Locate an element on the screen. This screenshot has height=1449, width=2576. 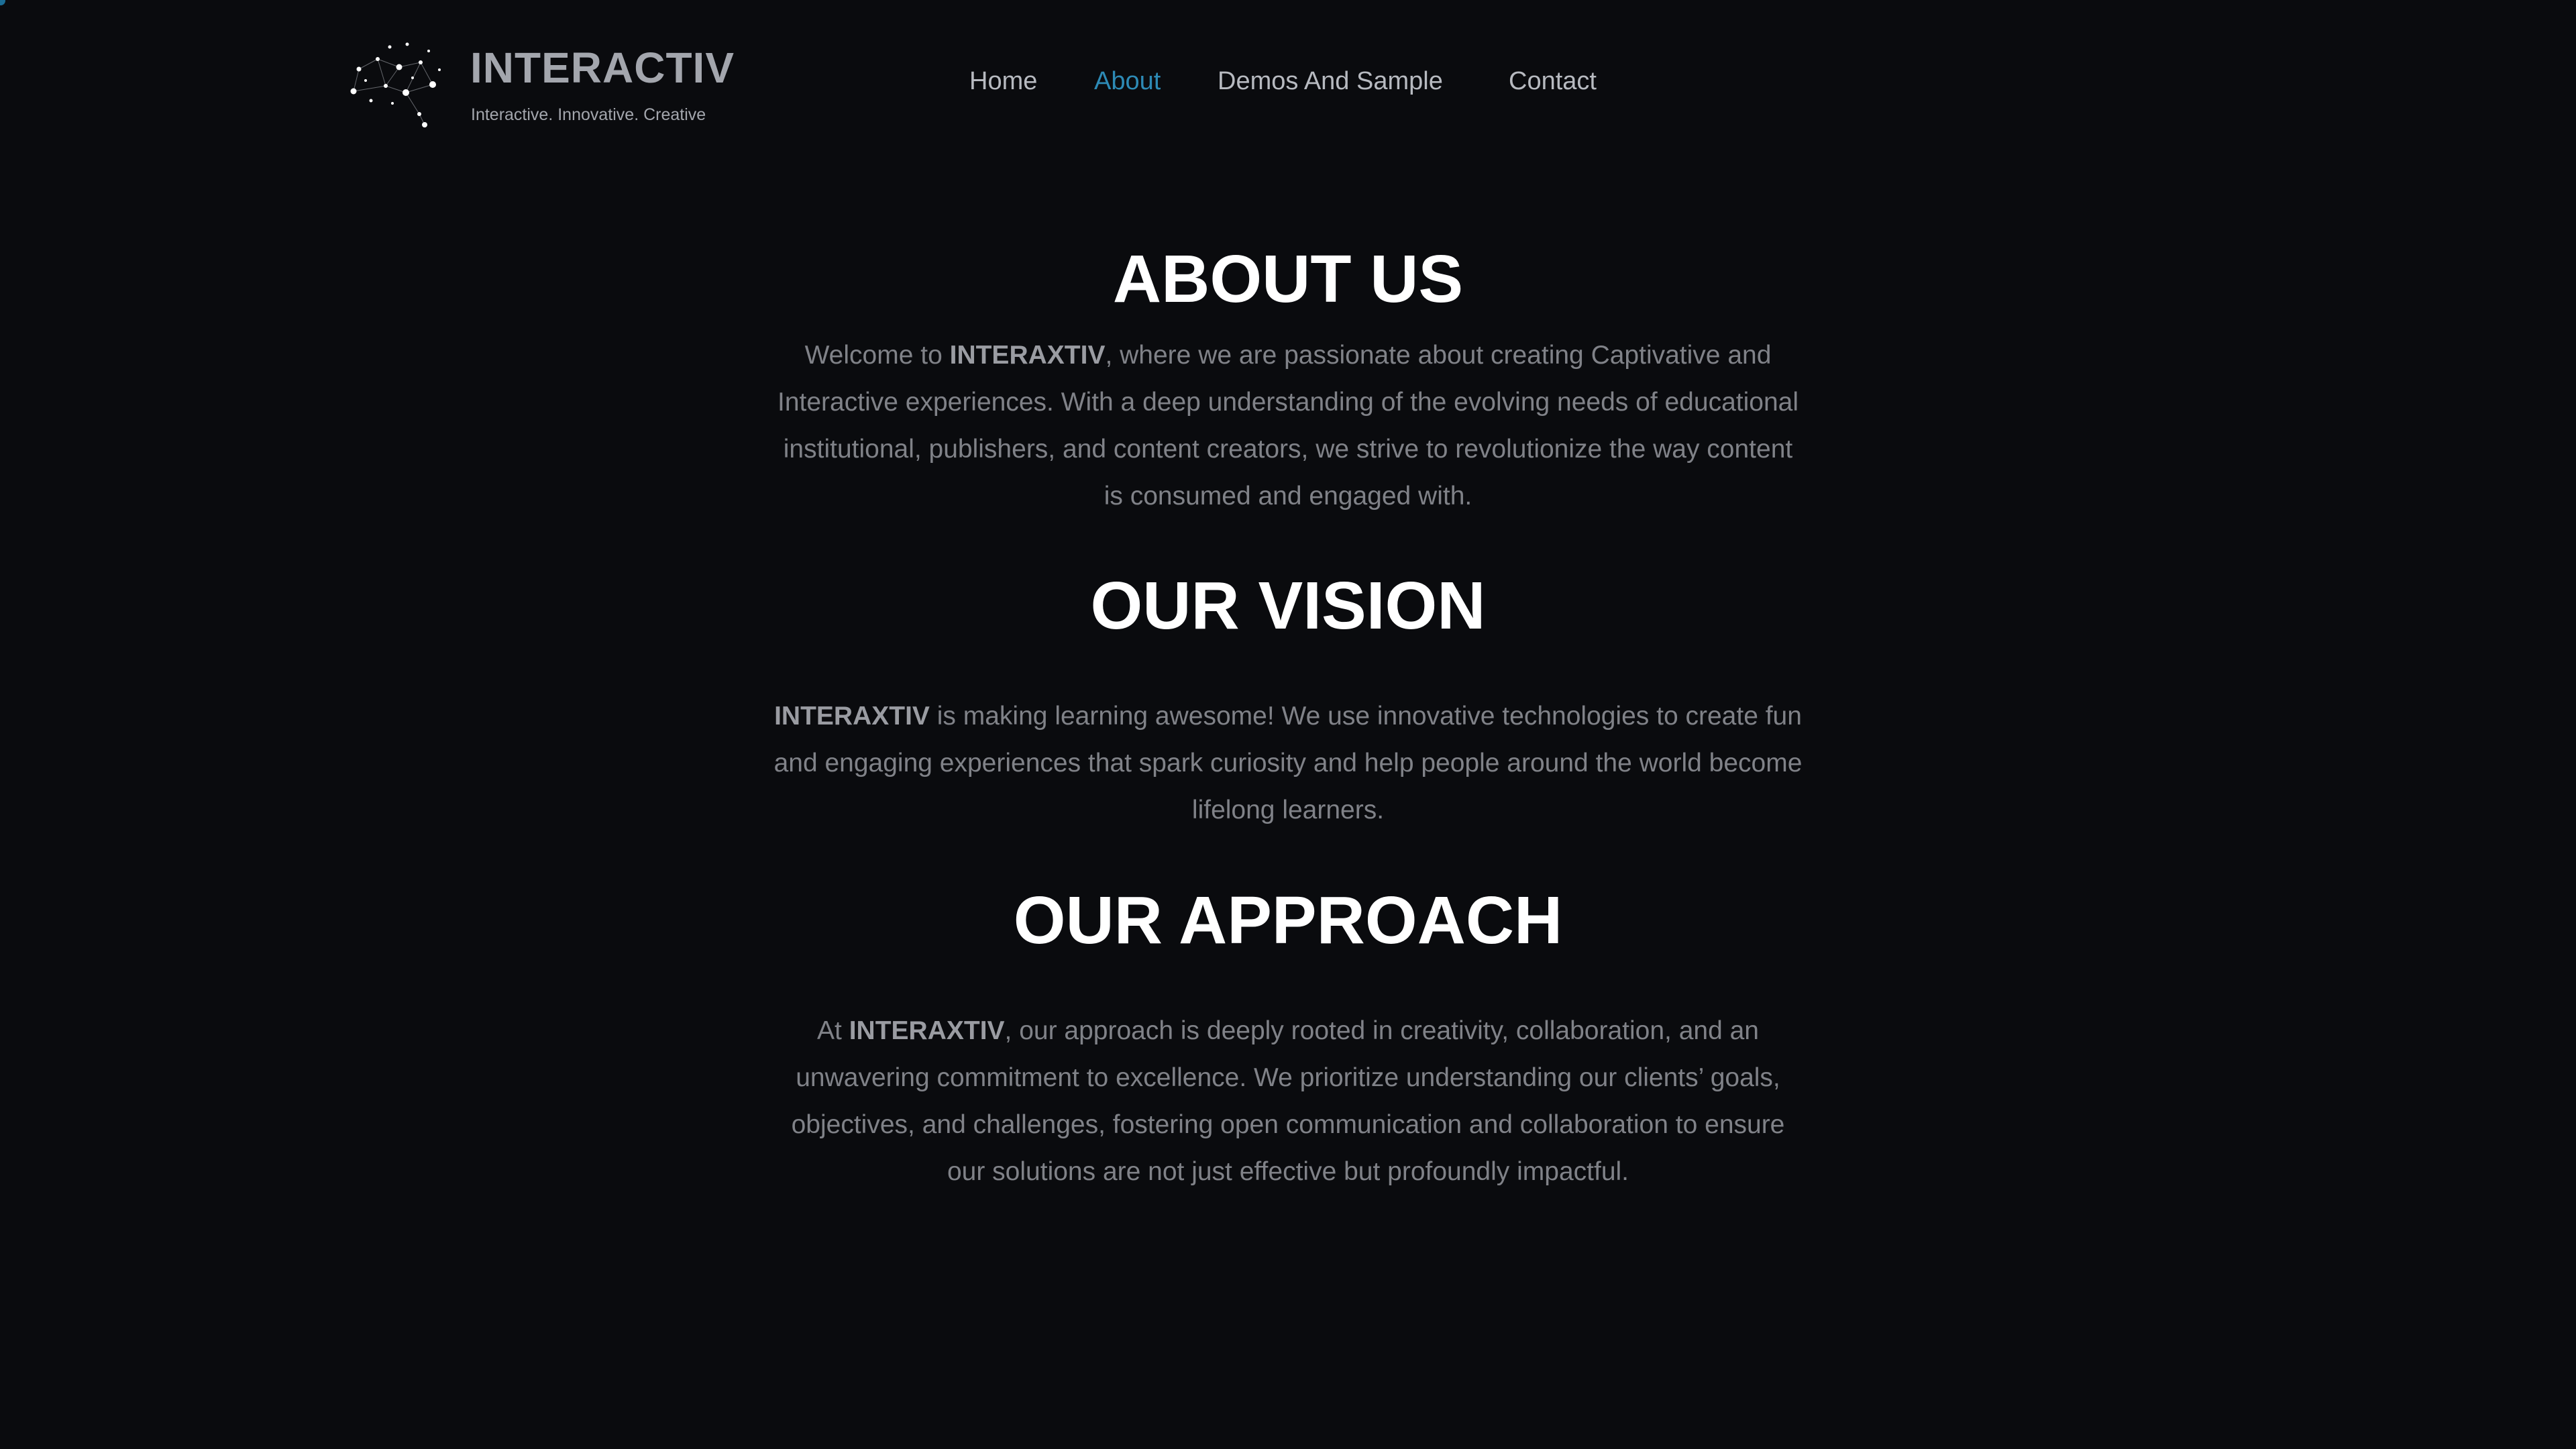
corner-indicator is located at coordinates (2, 2).